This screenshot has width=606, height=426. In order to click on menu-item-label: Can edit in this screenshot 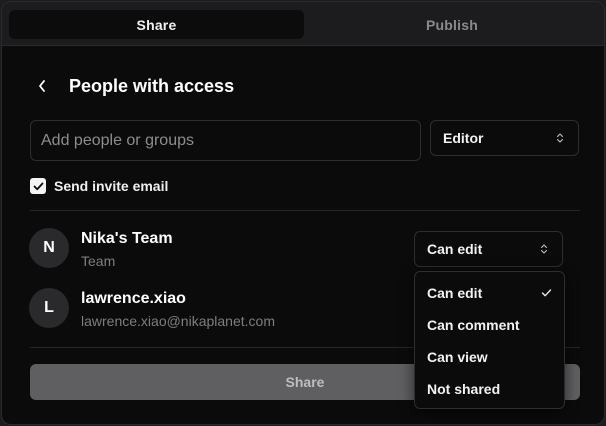, I will do `click(455, 293)`.